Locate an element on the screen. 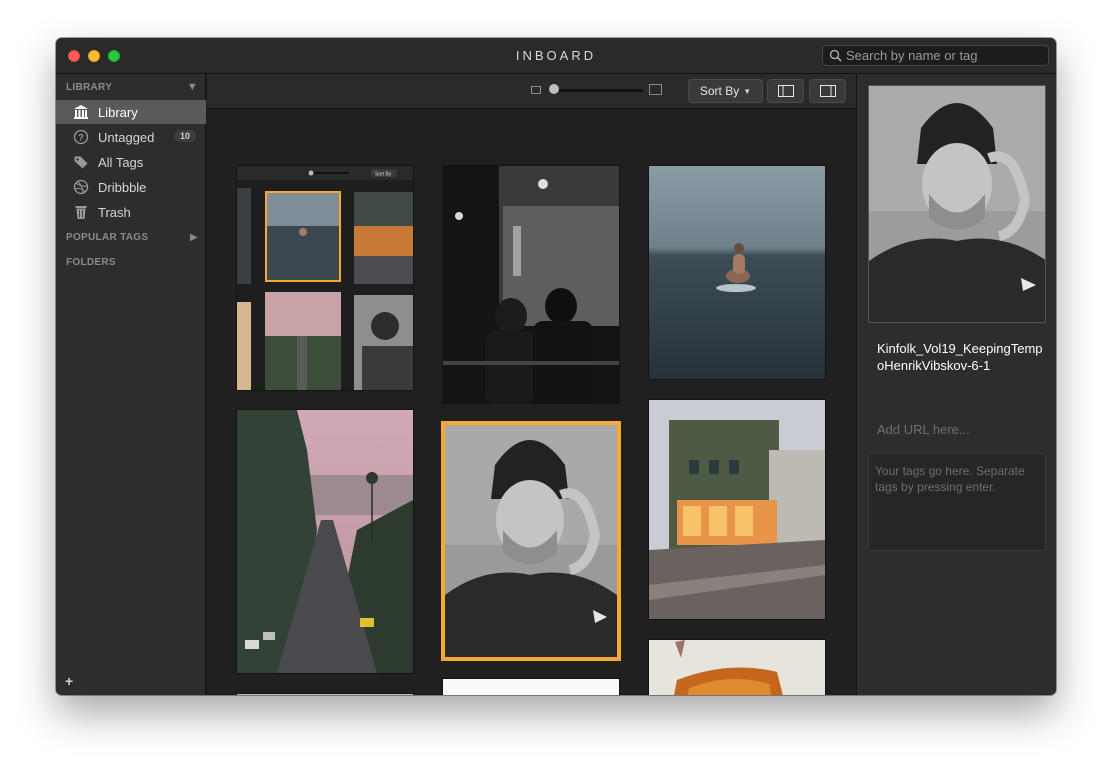 This screenshot has width=1112, height=769. zoom-slider is located at coordinates (597, 90).